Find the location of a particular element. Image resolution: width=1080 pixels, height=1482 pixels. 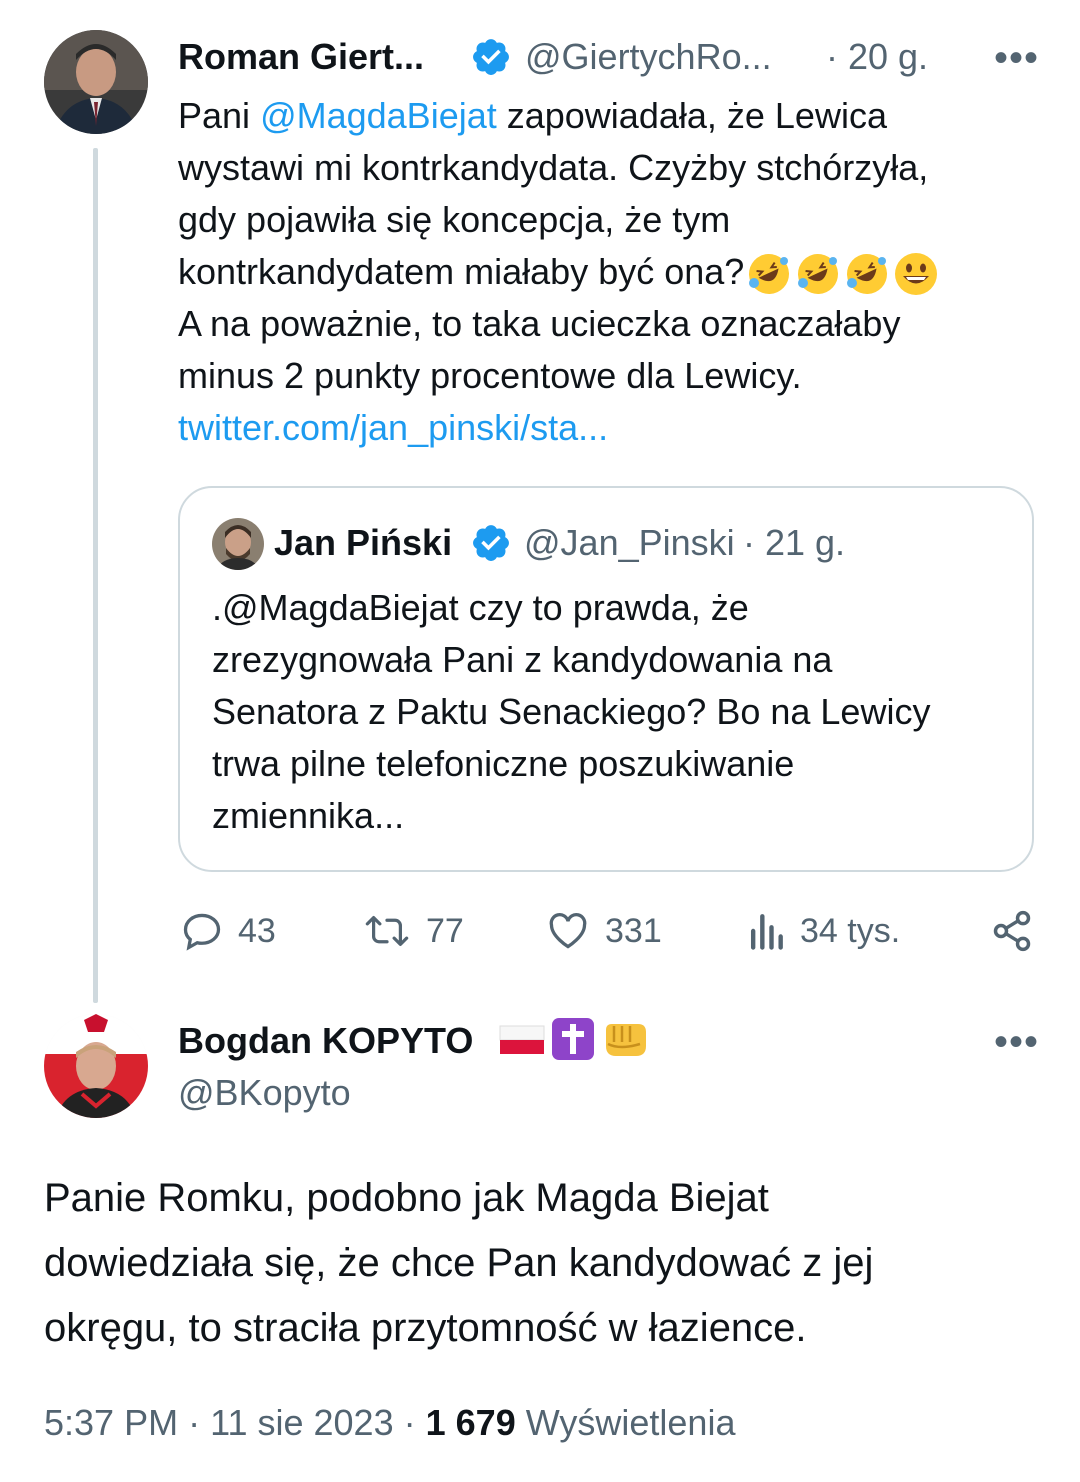

reply-author-handle: @BKopyto is located at coordinates (264, 1093).